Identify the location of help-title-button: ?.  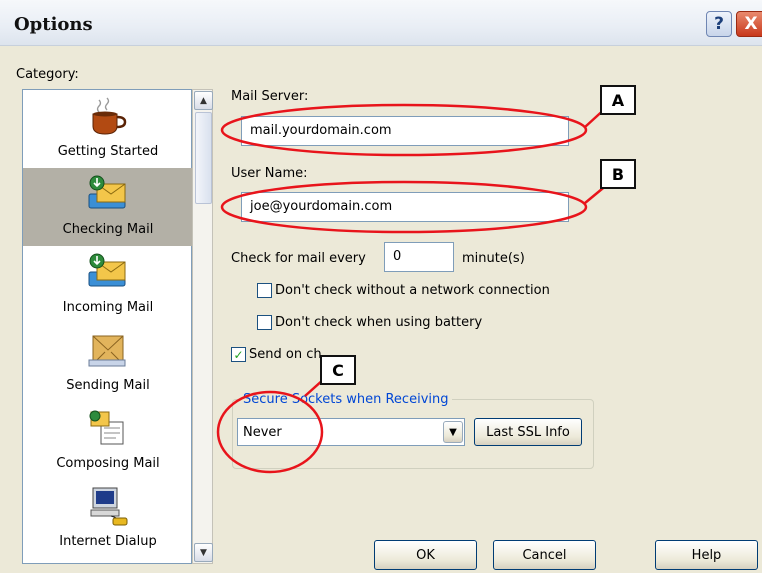
(719, 24).